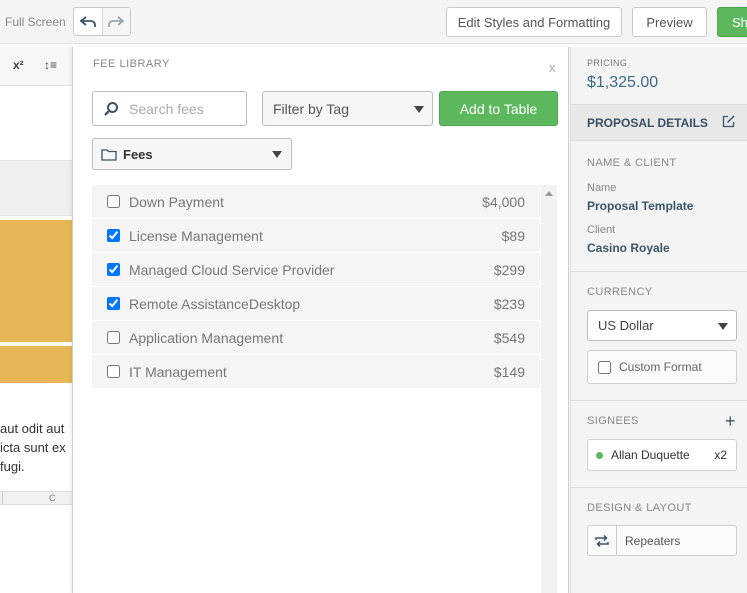 This screenshot has height=593, width=747. Describe the element at coordinates (730, 421) in the screenshot. I see `add-signee-button: +` at that location.